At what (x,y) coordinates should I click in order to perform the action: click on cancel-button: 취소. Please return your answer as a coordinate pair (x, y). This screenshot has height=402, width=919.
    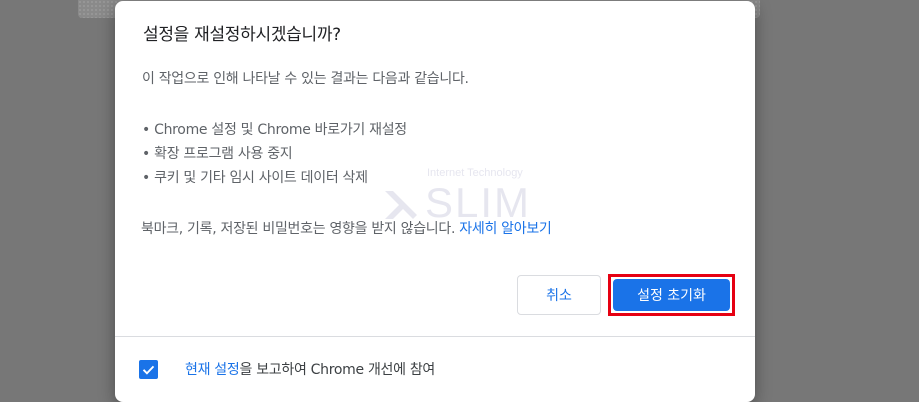
    Looking at the image, I should click on (559, 295).